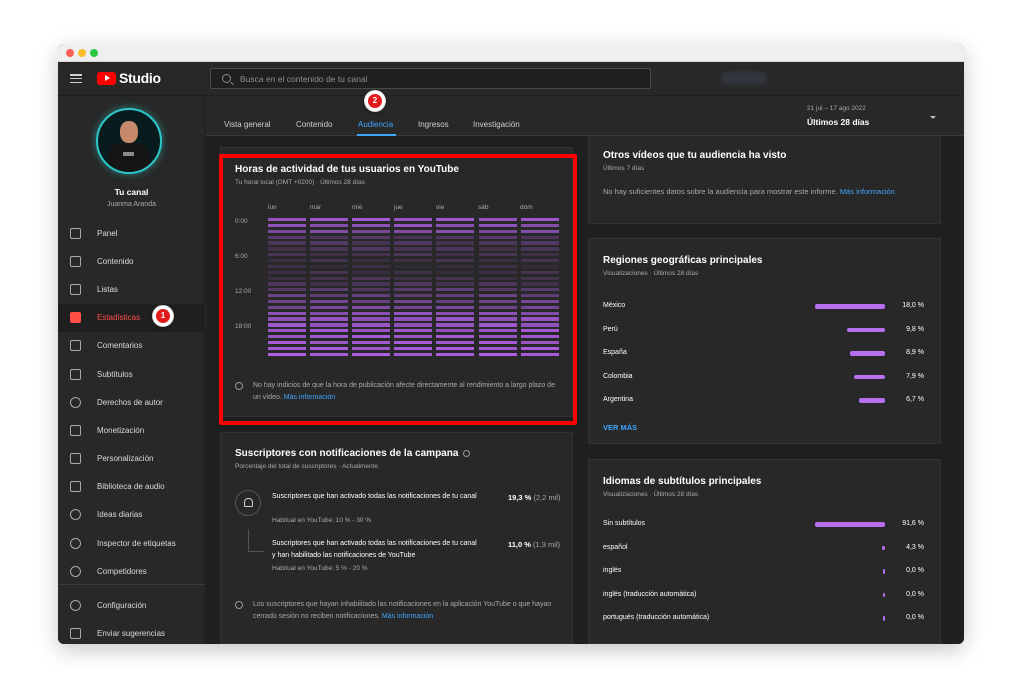 The height and width of the screenshot is (688, 1023). I want to click on help-icon, so click(466, 453).